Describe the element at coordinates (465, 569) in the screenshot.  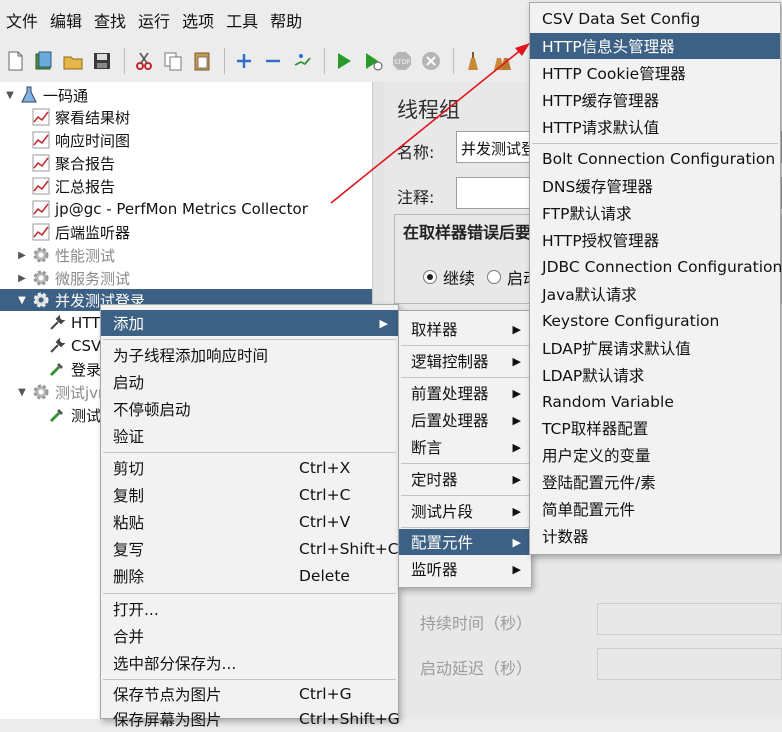
I see `submenu-item-listener: 监听器 ▶` at that location.